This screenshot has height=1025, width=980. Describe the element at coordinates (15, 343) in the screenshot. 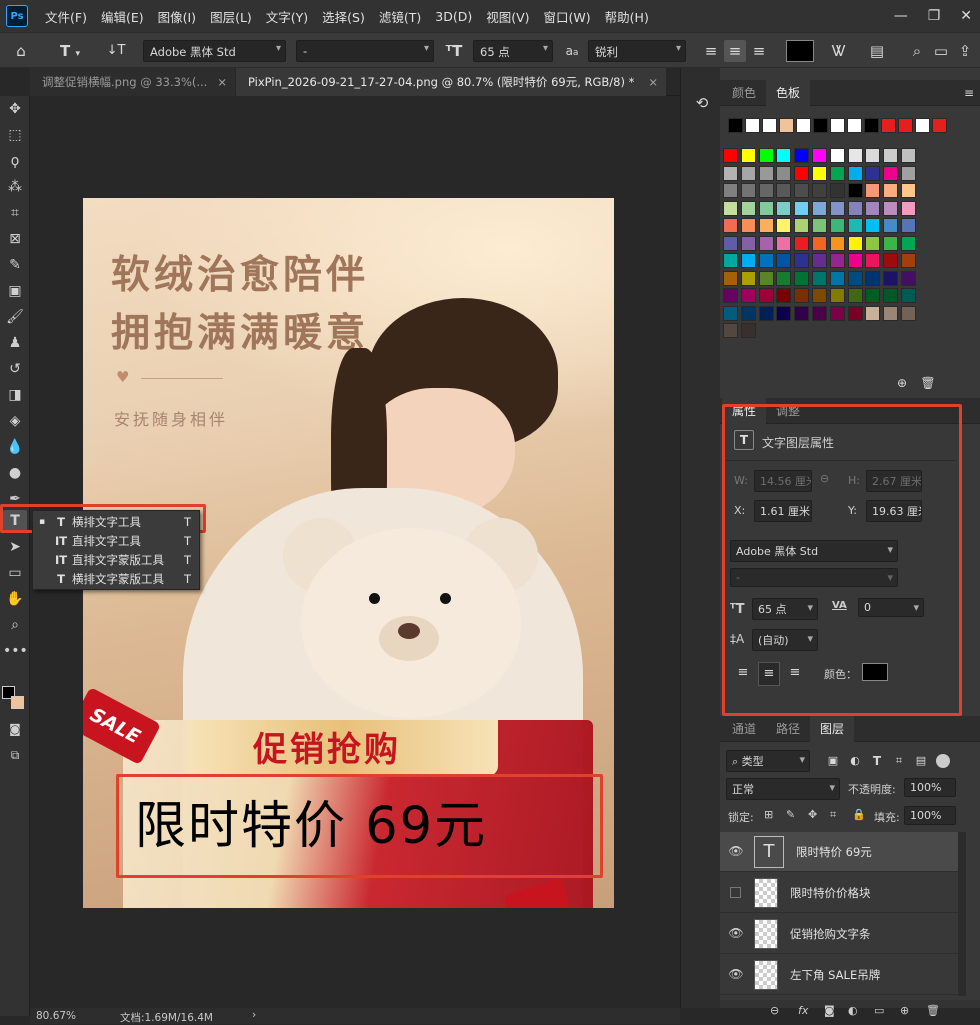

I see `clone-stamp-tool-icon: ♟` at that location.